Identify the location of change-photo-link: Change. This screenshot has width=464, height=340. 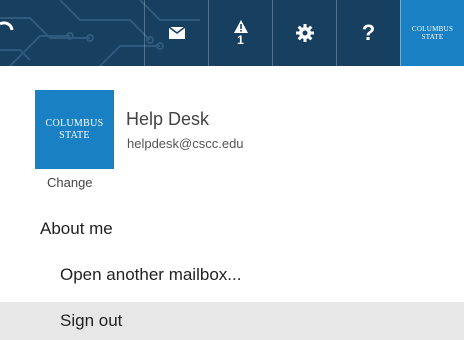
(70, 182).